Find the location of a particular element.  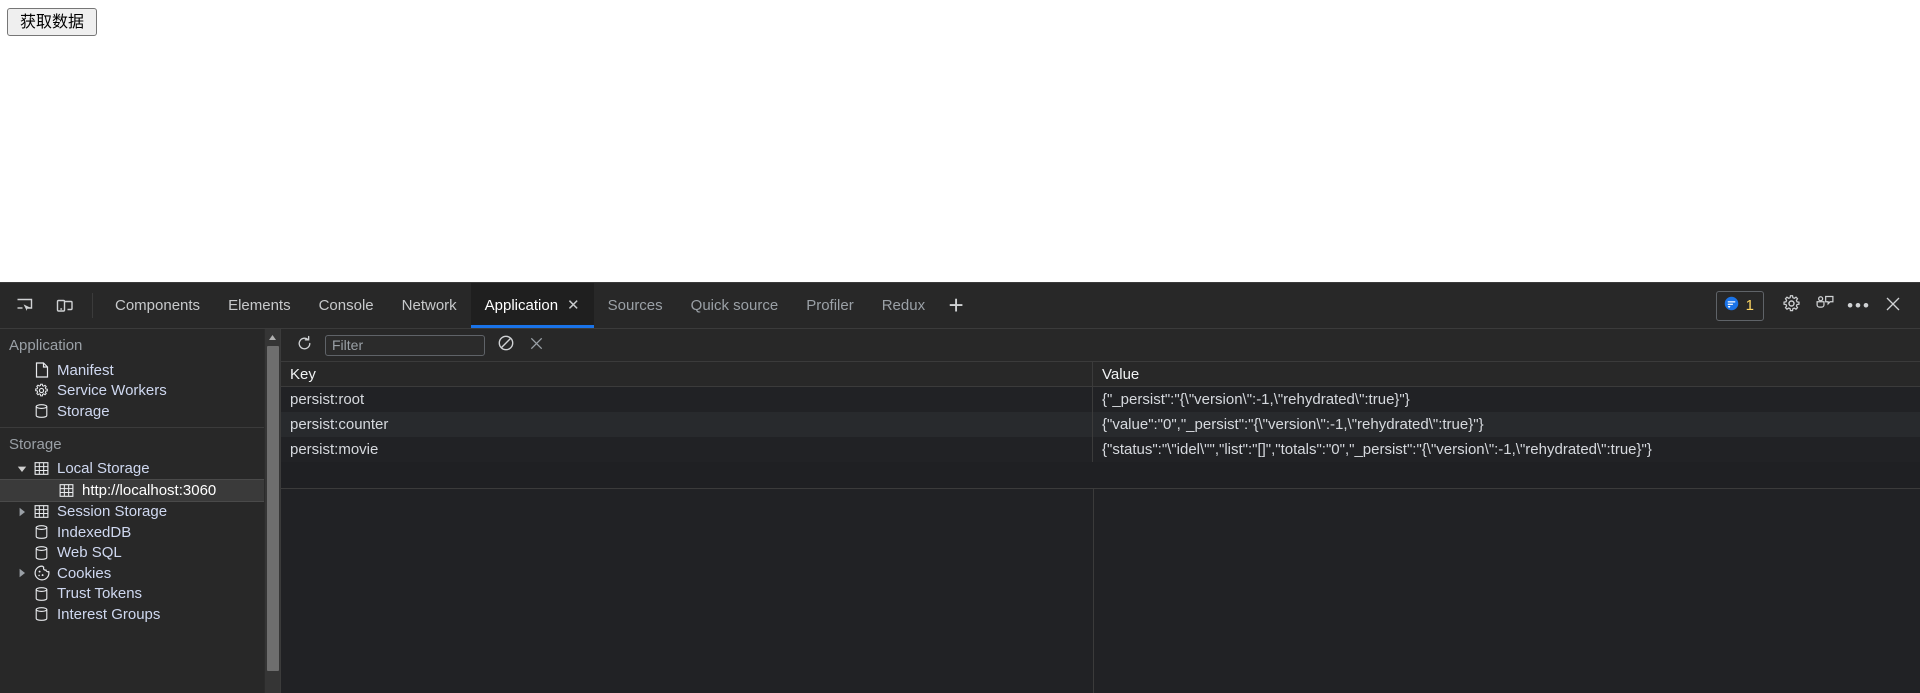

tab-network: Network is located at coordinates (429, 305).